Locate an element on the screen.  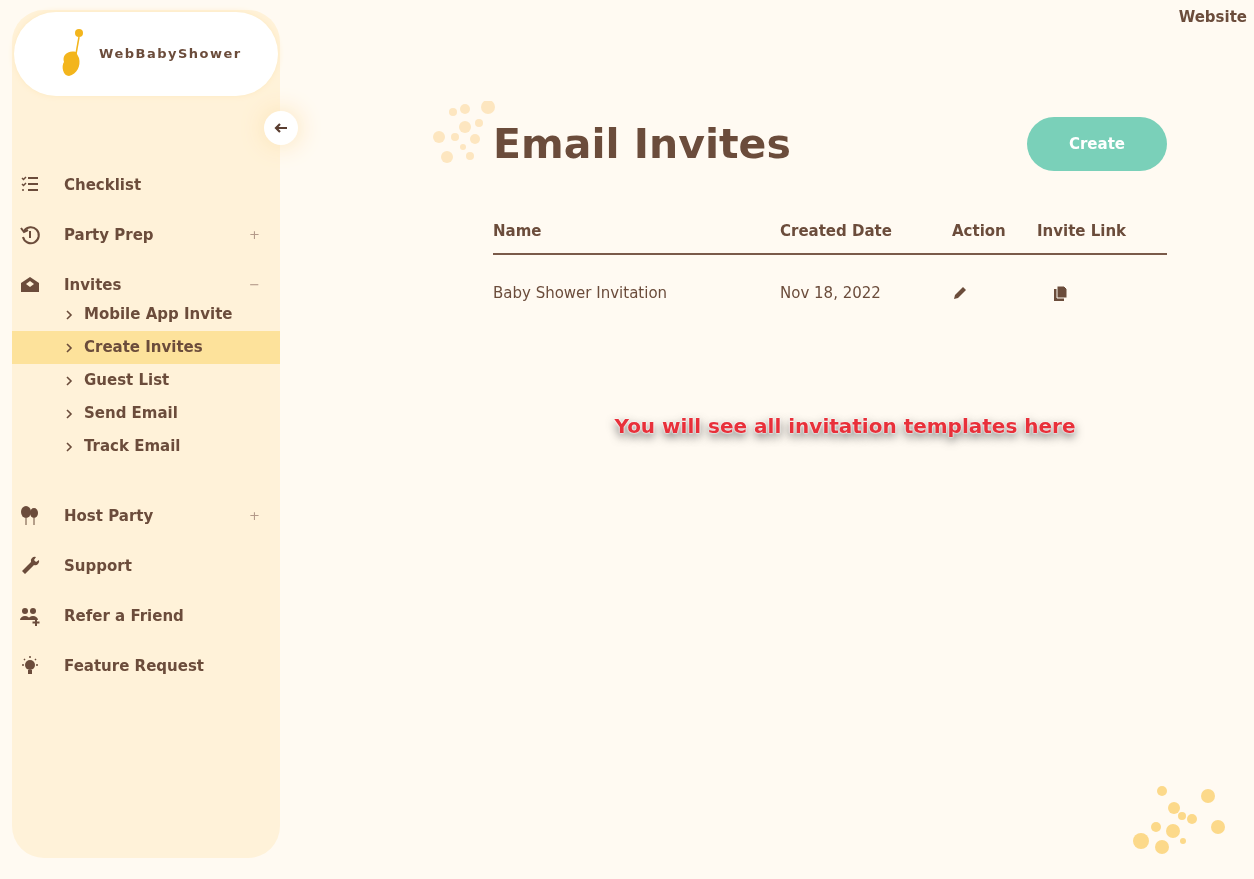
table-cell-text: Baby Shower Invitation is located at coordinates (581, 293).